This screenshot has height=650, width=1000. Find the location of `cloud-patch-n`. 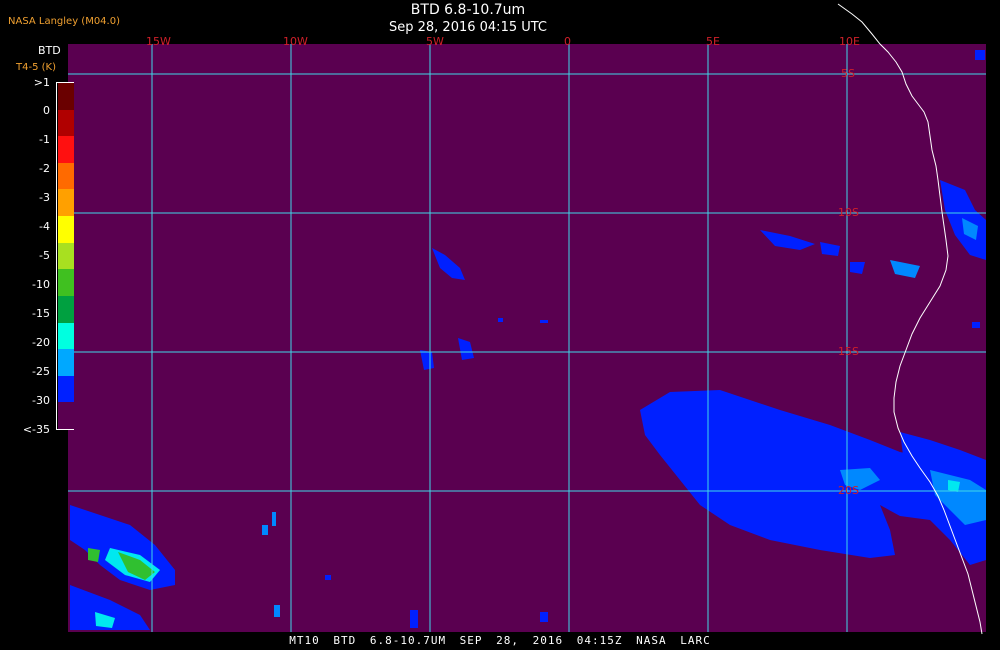

cloud-patch-n is located at coordinates (265, 530).